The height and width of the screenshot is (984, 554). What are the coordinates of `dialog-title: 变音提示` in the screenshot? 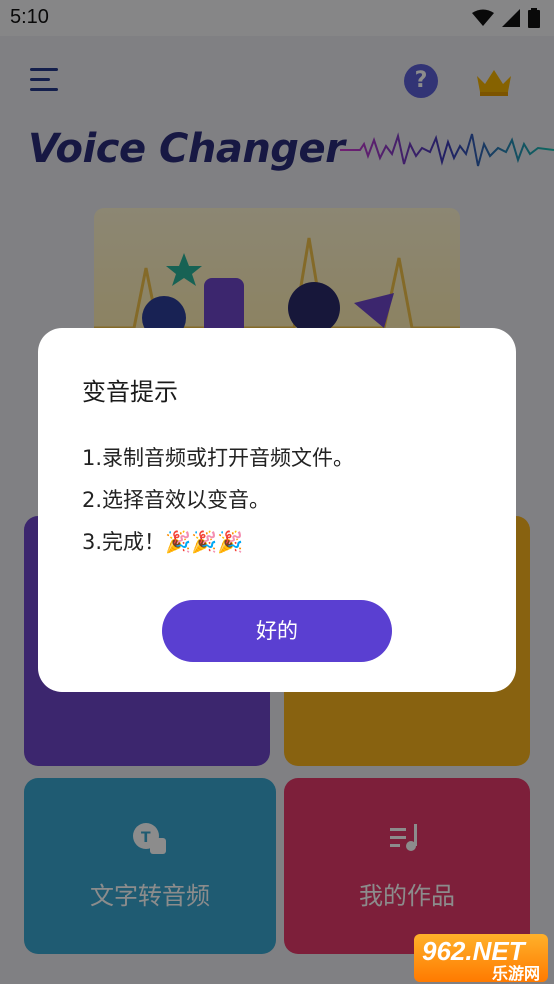 It's located at (130, 392).